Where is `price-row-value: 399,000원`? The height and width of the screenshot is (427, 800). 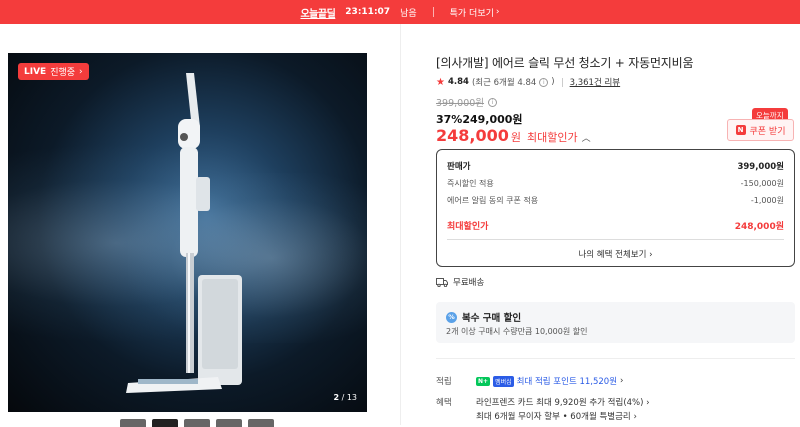 price-row-value: 399,000원 is located at coordinates (760, 167).